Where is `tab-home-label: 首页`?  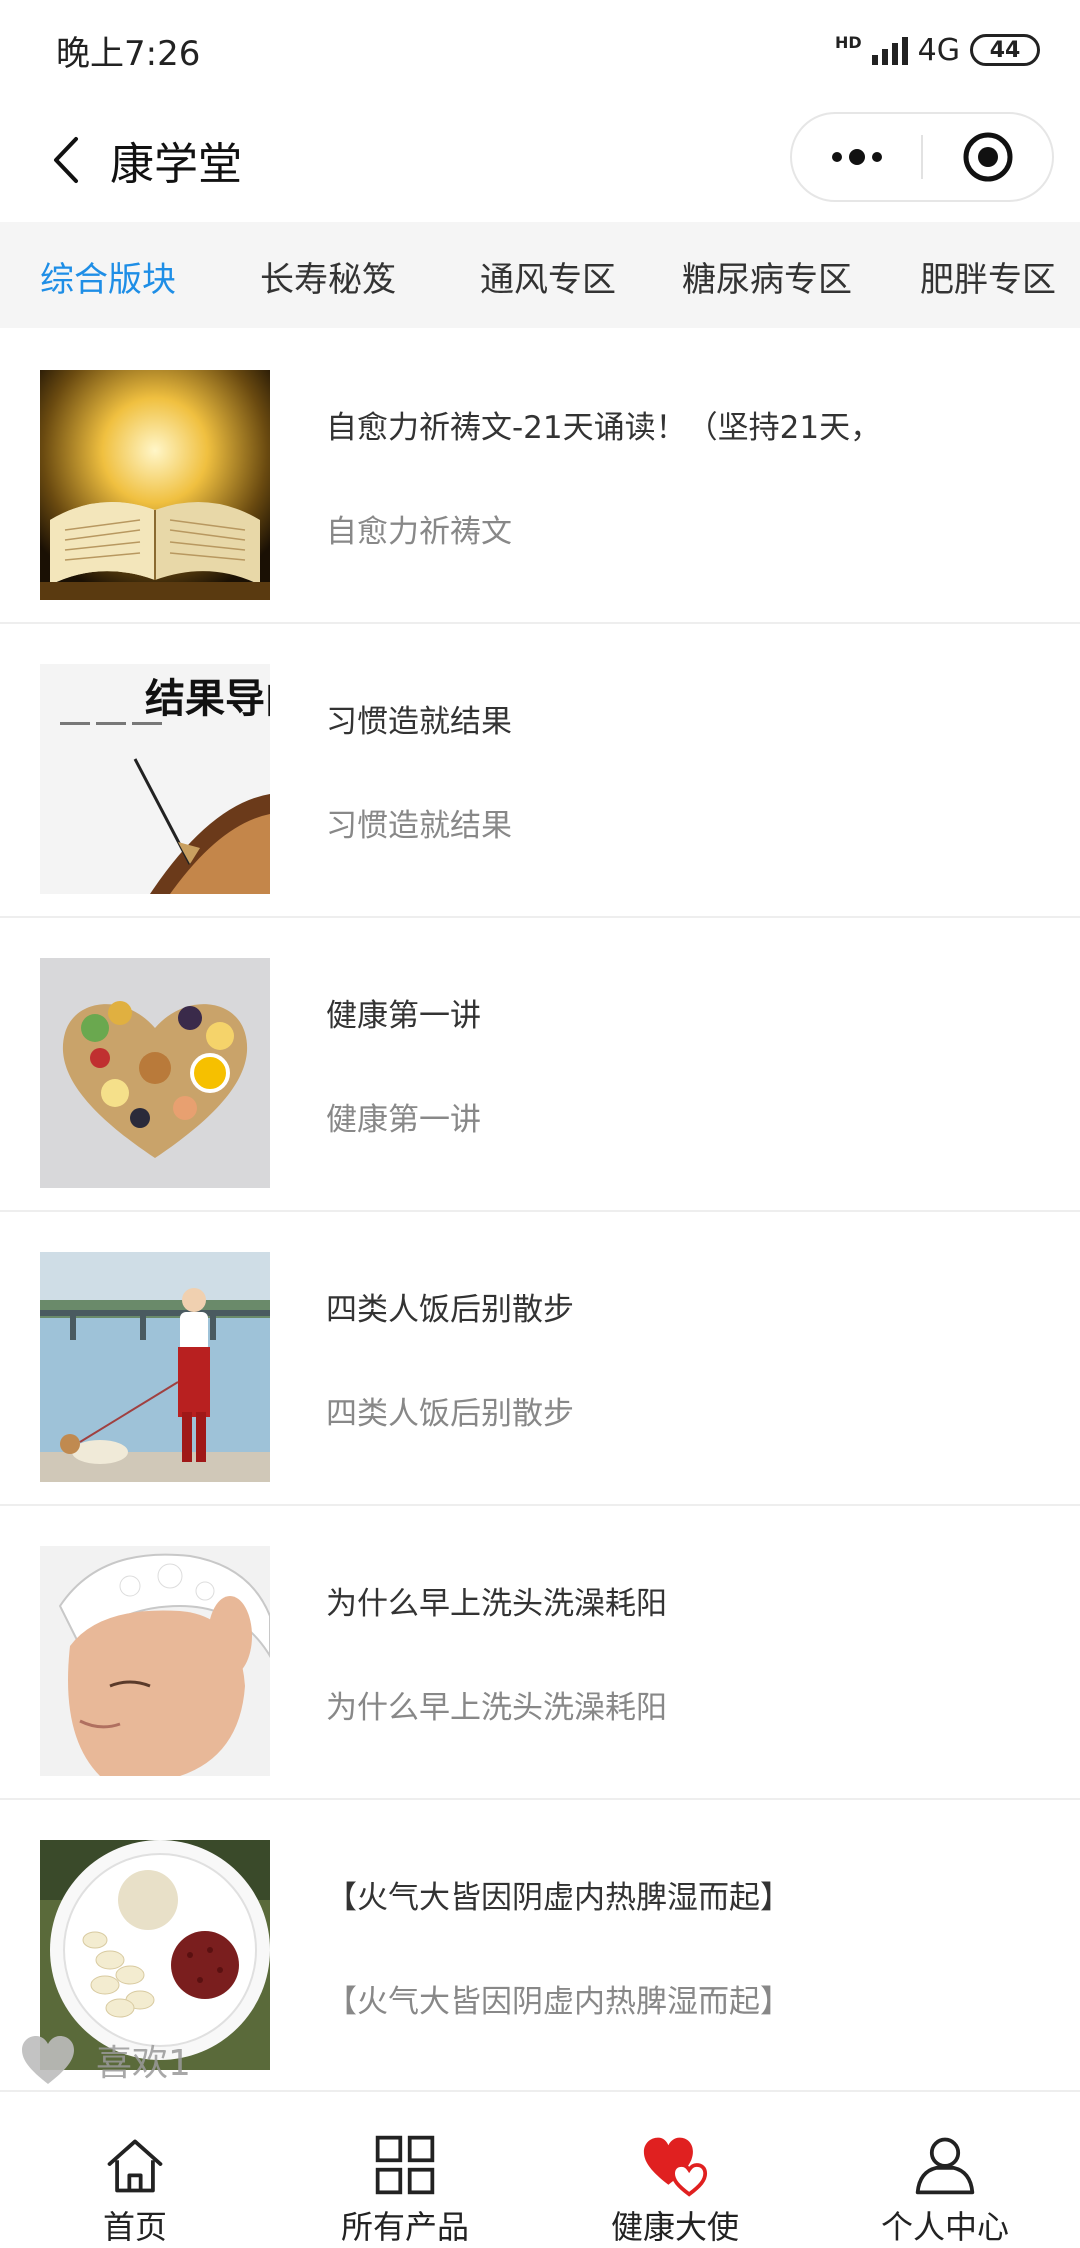
tab-home-label: 首页 is located at coordinates (134, 2227).